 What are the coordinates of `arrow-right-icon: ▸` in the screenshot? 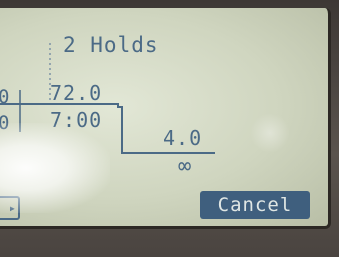 It's located at (12, 208).